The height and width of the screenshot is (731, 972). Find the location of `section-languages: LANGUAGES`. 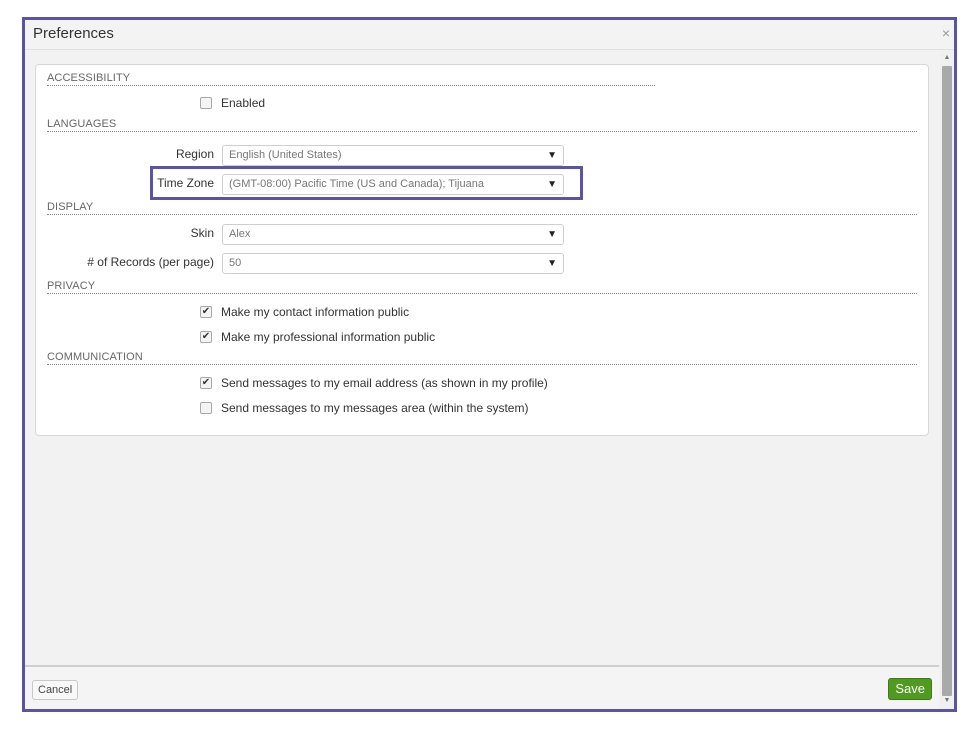

section-languages: LANGUAGES is located at coordinates (482, 125).